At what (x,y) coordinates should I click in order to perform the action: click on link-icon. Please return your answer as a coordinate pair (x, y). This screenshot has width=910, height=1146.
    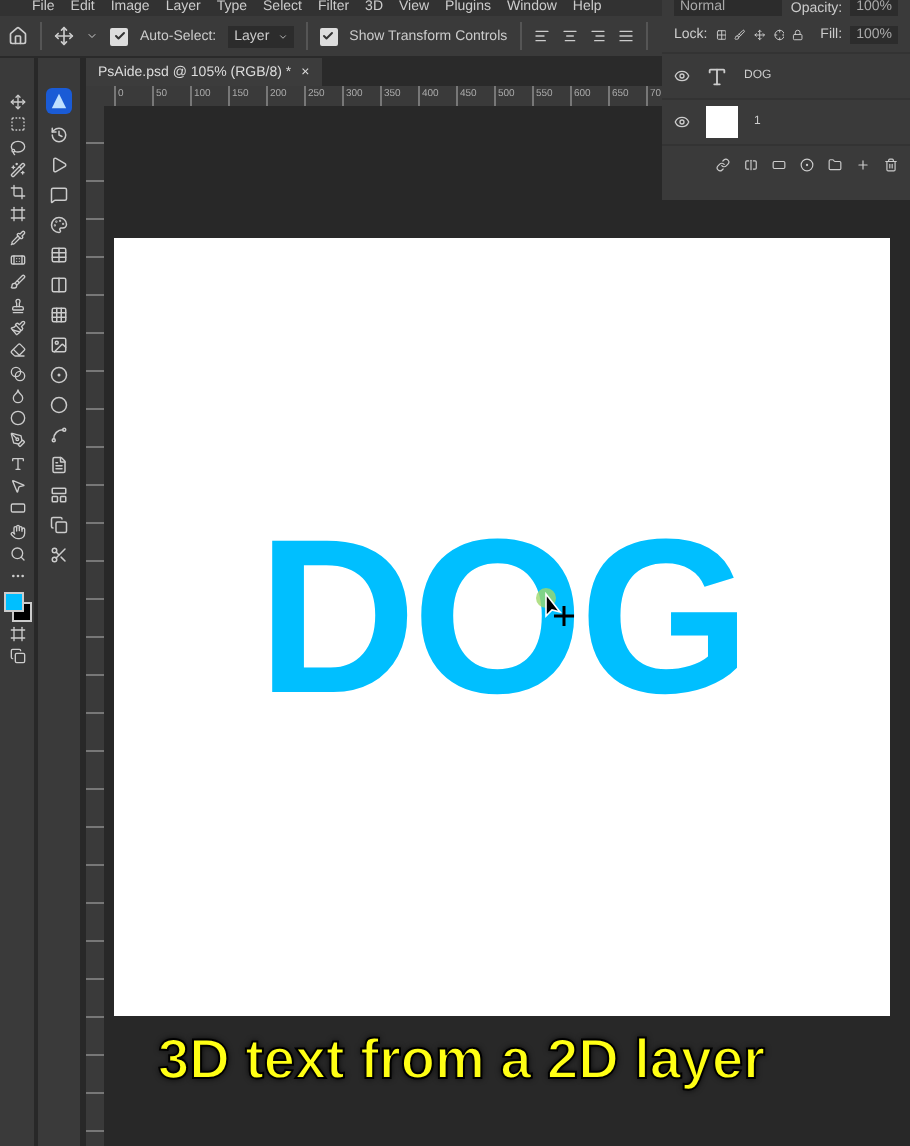
    Looking at the image, I should click on (723, 165).